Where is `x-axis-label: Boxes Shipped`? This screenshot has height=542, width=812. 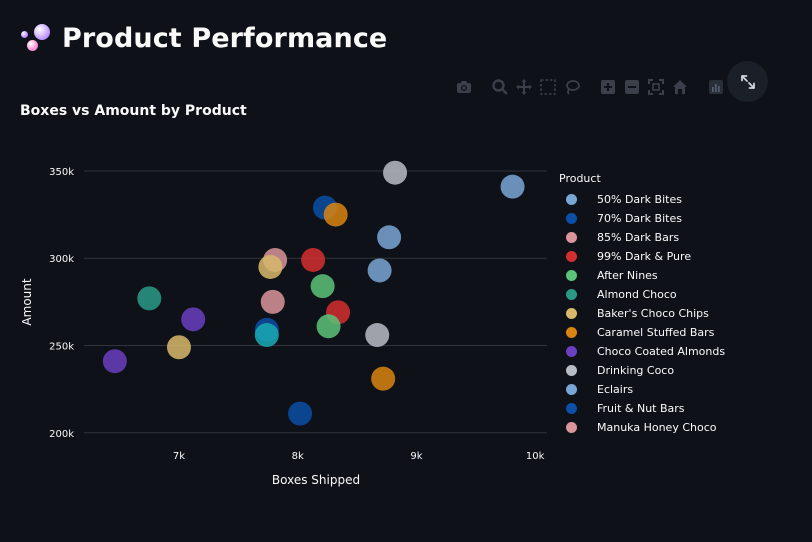
x-axis-label: Boxes Shipped is located at coordinates (316, 480).